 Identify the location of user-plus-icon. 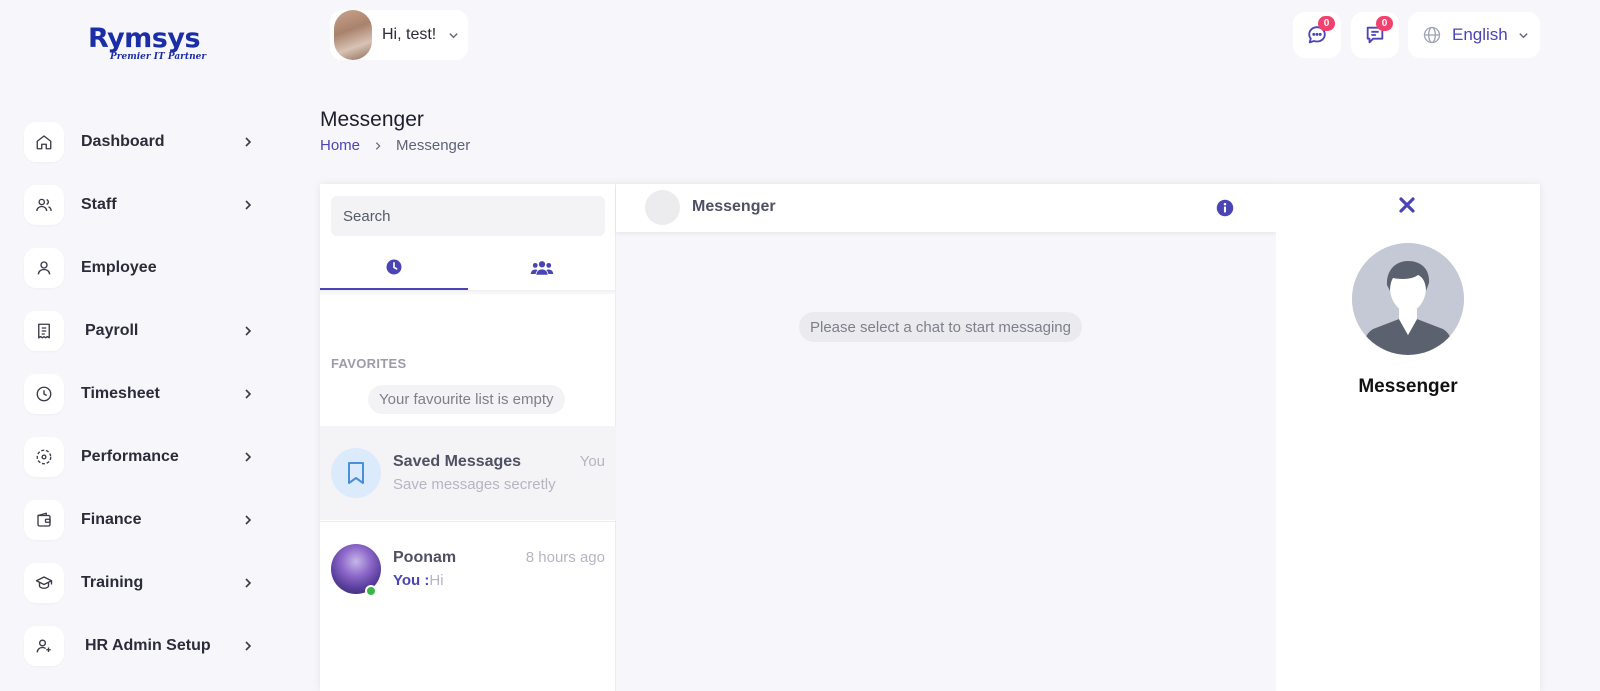
(44, 645).